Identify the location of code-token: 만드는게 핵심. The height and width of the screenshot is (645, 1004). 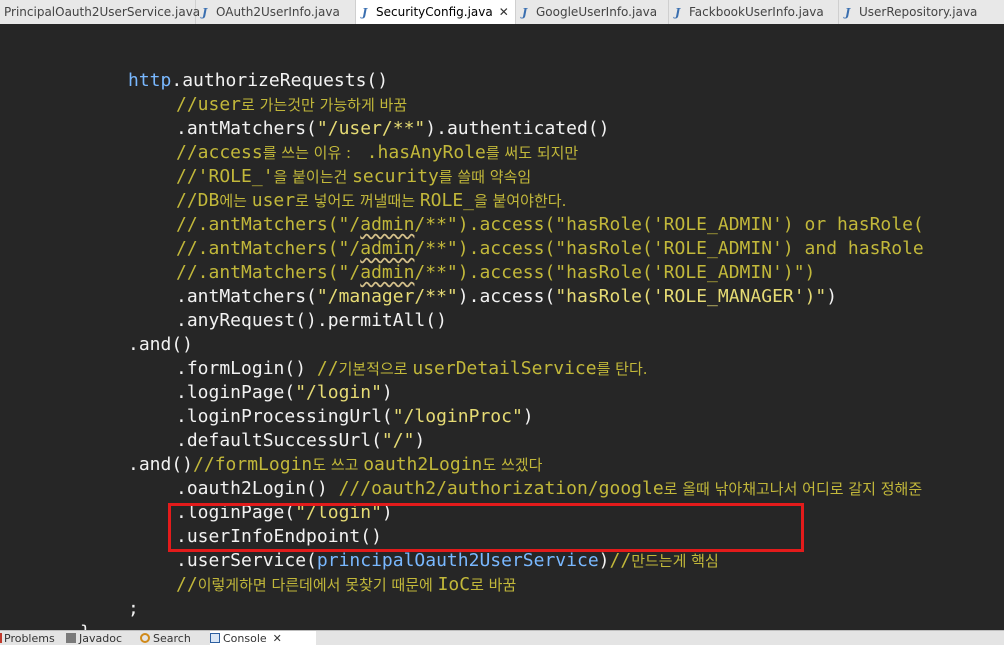
(675, 561).